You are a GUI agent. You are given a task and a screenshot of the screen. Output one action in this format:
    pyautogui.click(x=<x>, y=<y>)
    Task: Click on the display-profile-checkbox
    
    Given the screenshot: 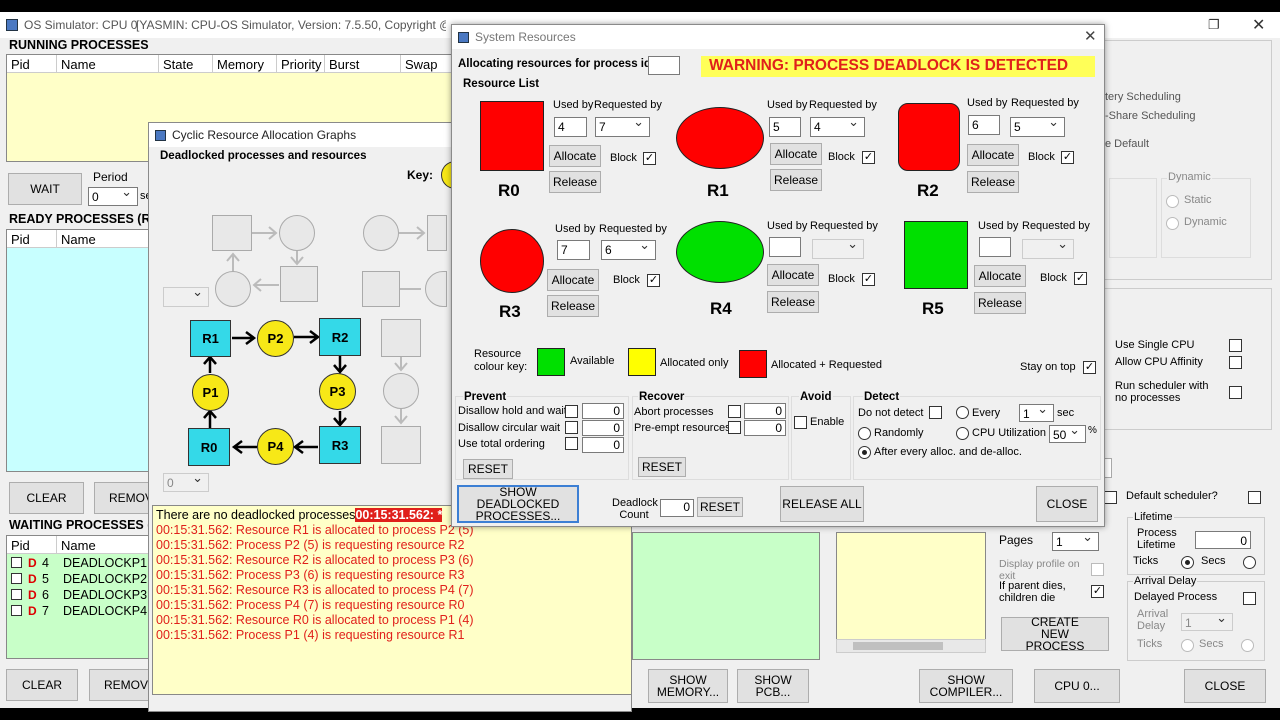 What is the action you would take?
    pyautogui.click(x=1097, y=569)
    